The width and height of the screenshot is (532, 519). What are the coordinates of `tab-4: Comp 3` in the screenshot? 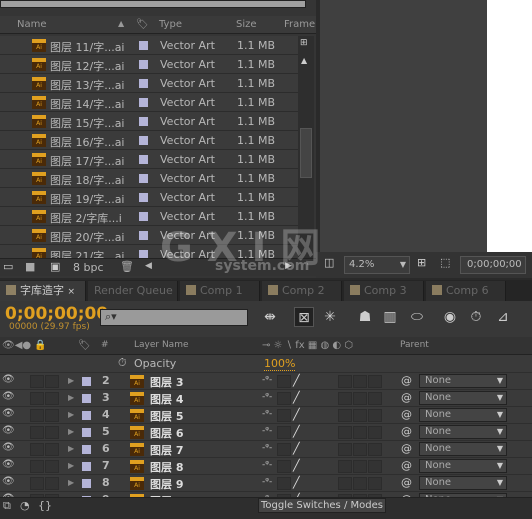 It's located at (384, 291).